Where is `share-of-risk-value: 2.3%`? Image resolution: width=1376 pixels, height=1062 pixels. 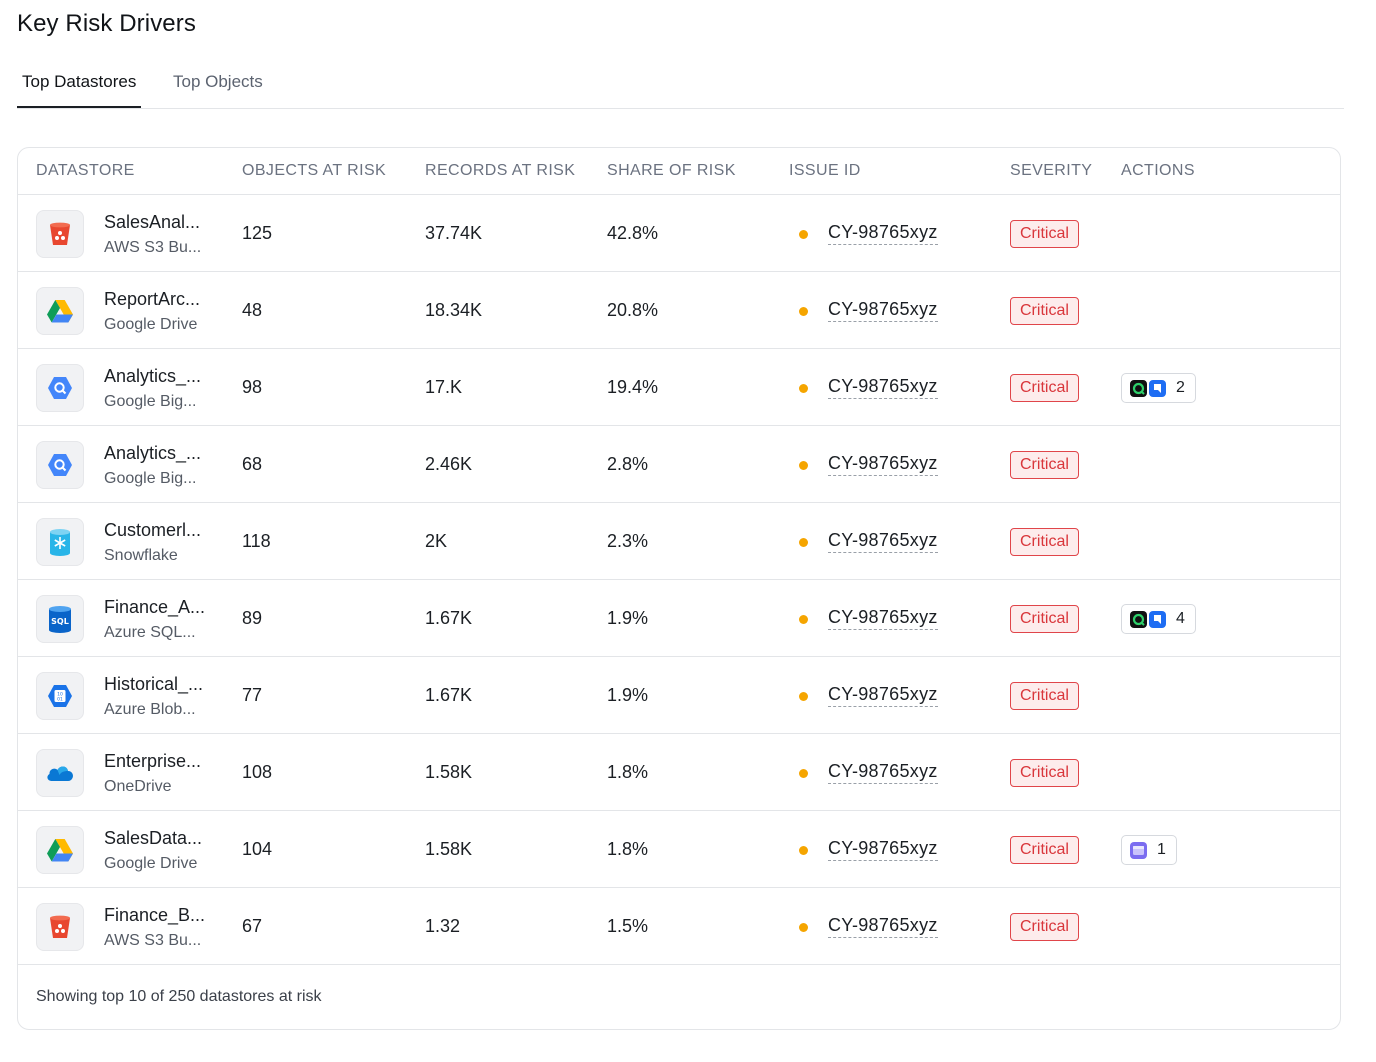
share-of-risk-value: 2.3% is located at coordinates (628, 541).